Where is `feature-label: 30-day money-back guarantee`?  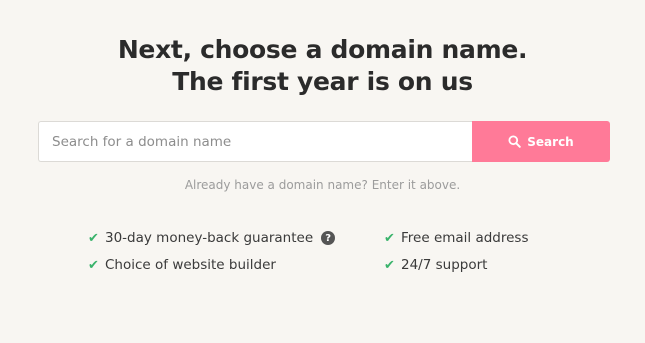
feature-label: 30-day money-back guarantee is located at coordinates (209, 238).